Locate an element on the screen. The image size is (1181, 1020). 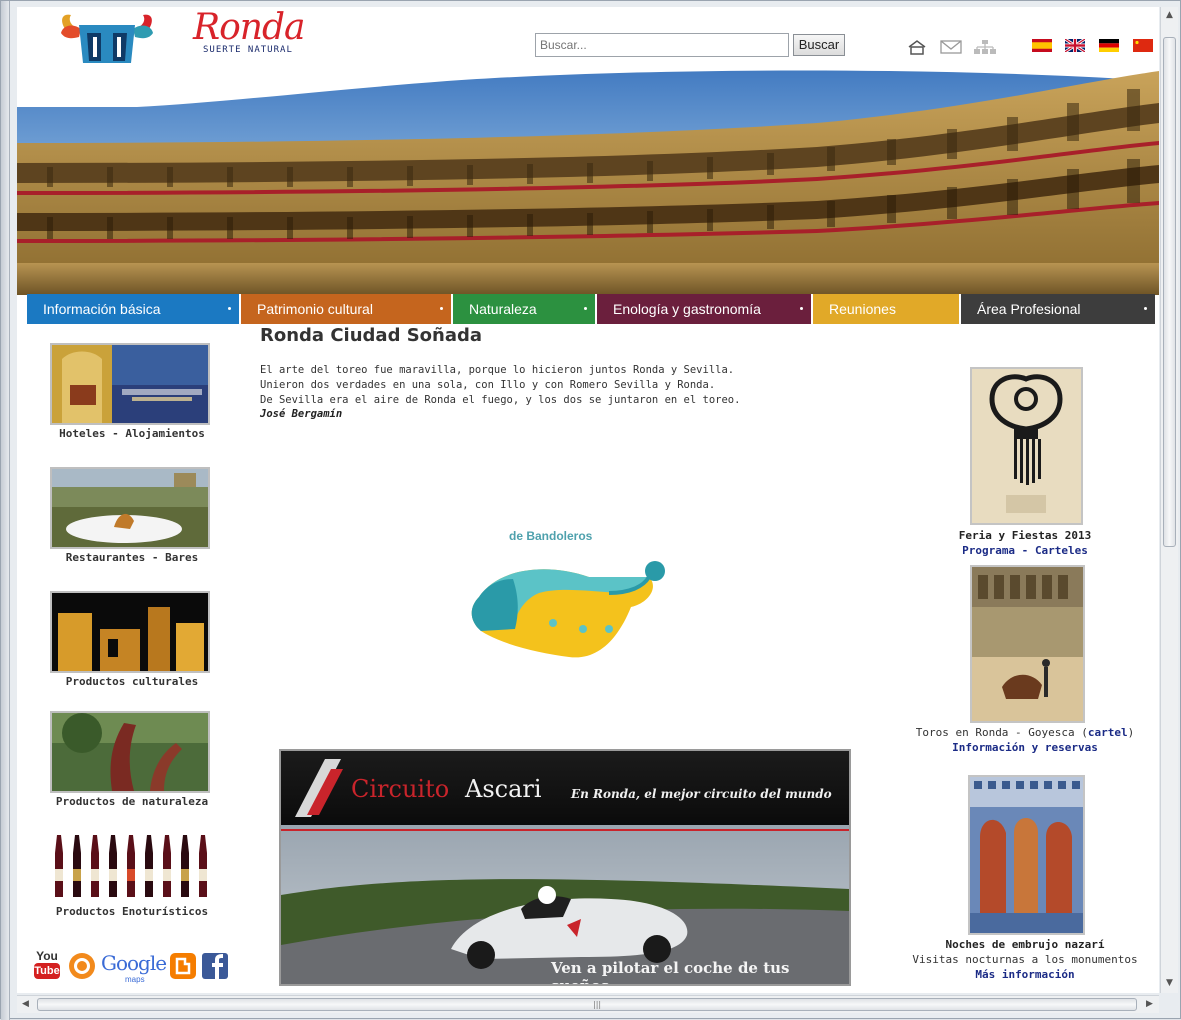
noches-poster-image is located at coordinates (1026, 855).